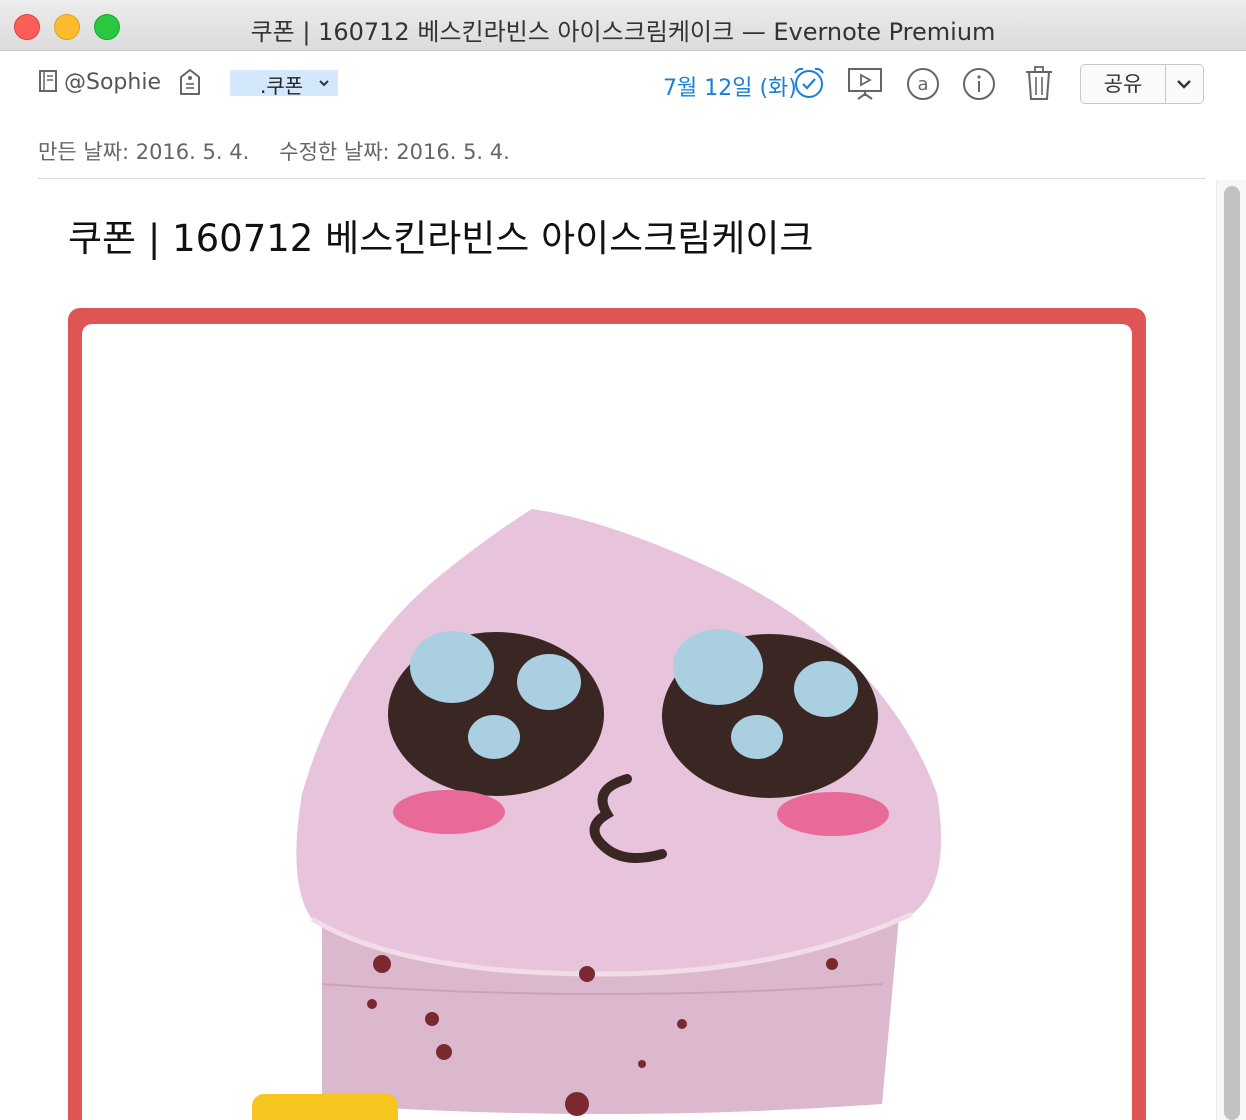 The height and width of the screenshot is (1120, 1246). Describe the element at coordinates (865, 84) in the screenshot. I see `presentation-icon` at that location.